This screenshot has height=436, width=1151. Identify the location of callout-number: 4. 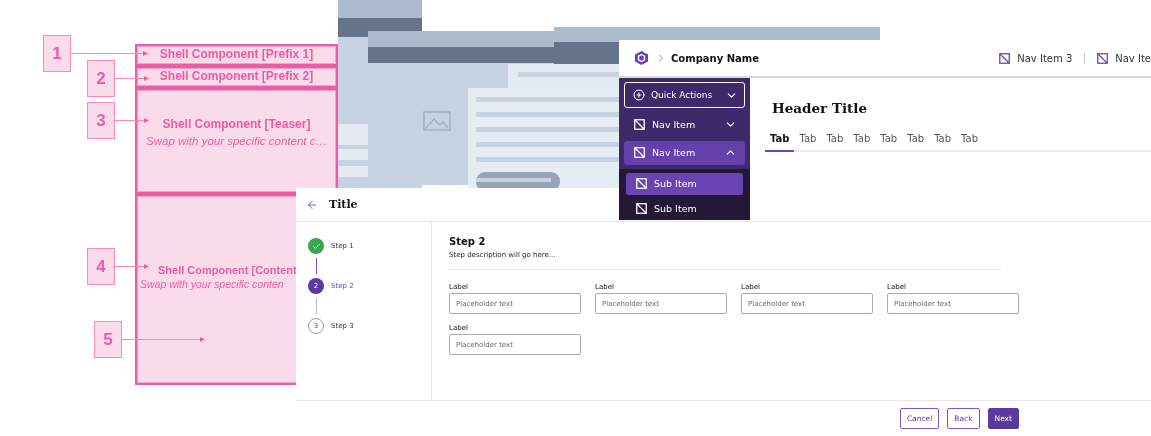
(101, 266).